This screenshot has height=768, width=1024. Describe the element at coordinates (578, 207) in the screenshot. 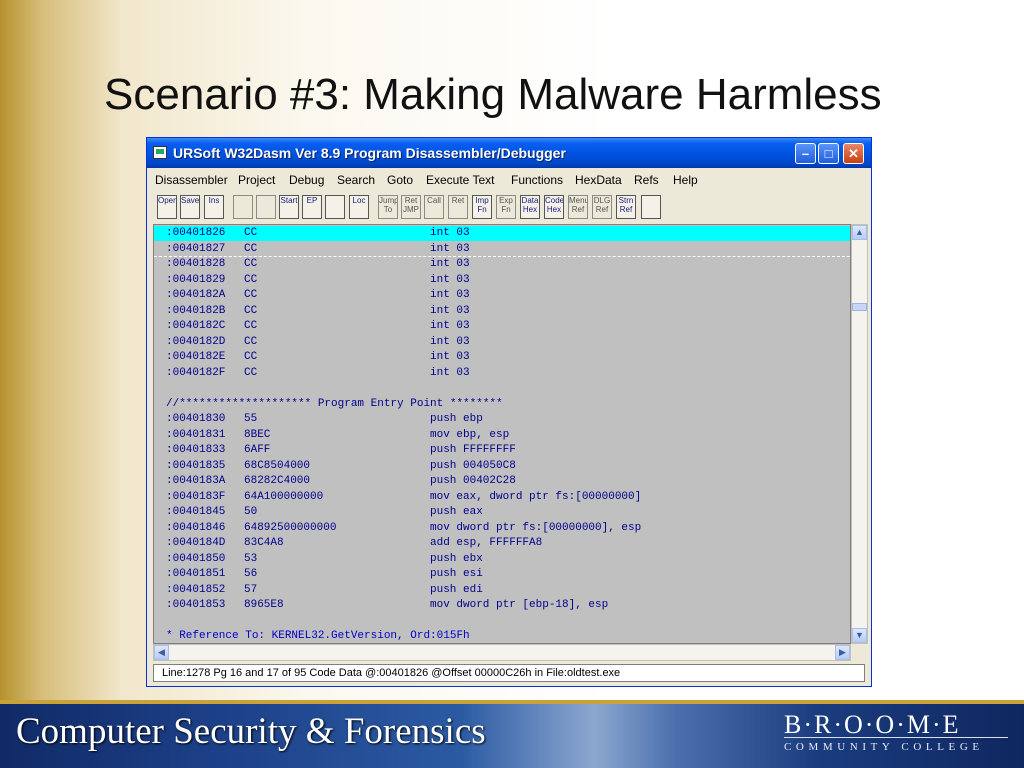

I see `menu-ref-icon: Menu Ref` at that location.